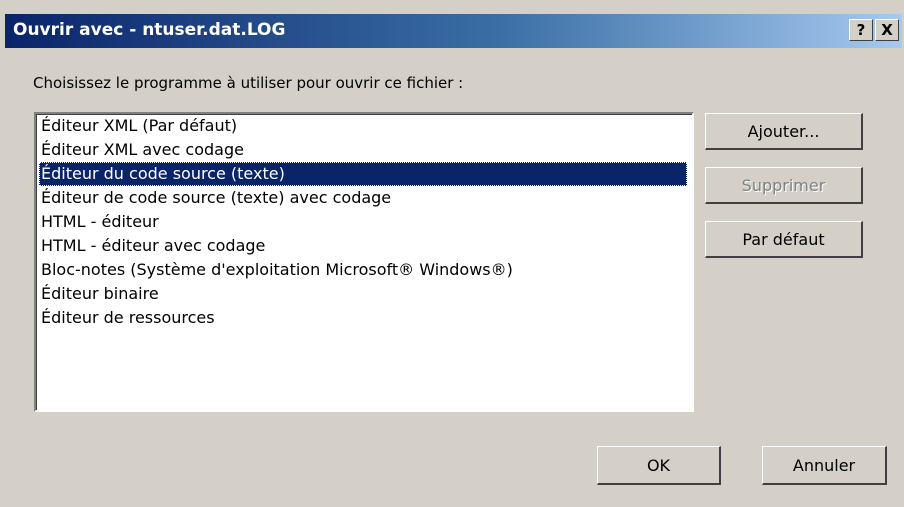  I want to click on dialog-title: Ouvrir avec - ntuser.dat.LOG, so click(149, 30).